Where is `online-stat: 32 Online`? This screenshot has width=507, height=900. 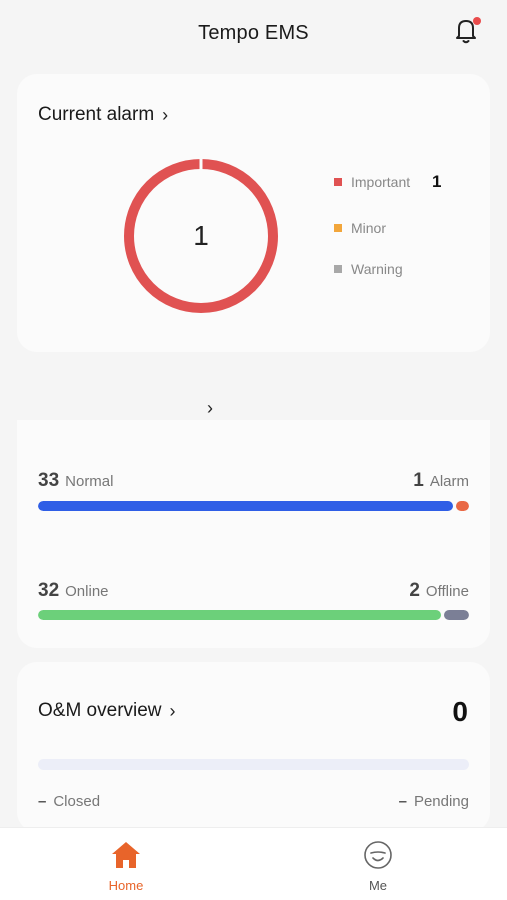 online-stat: 32 Online is located at coordinates (73, 591).